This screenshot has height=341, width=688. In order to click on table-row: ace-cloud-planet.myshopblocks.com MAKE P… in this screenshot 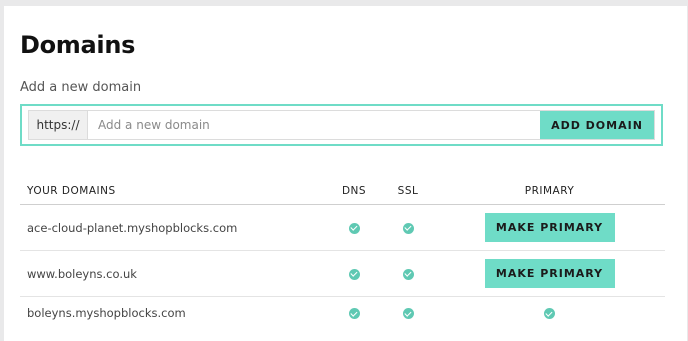, I will do `click(342, 227)`.